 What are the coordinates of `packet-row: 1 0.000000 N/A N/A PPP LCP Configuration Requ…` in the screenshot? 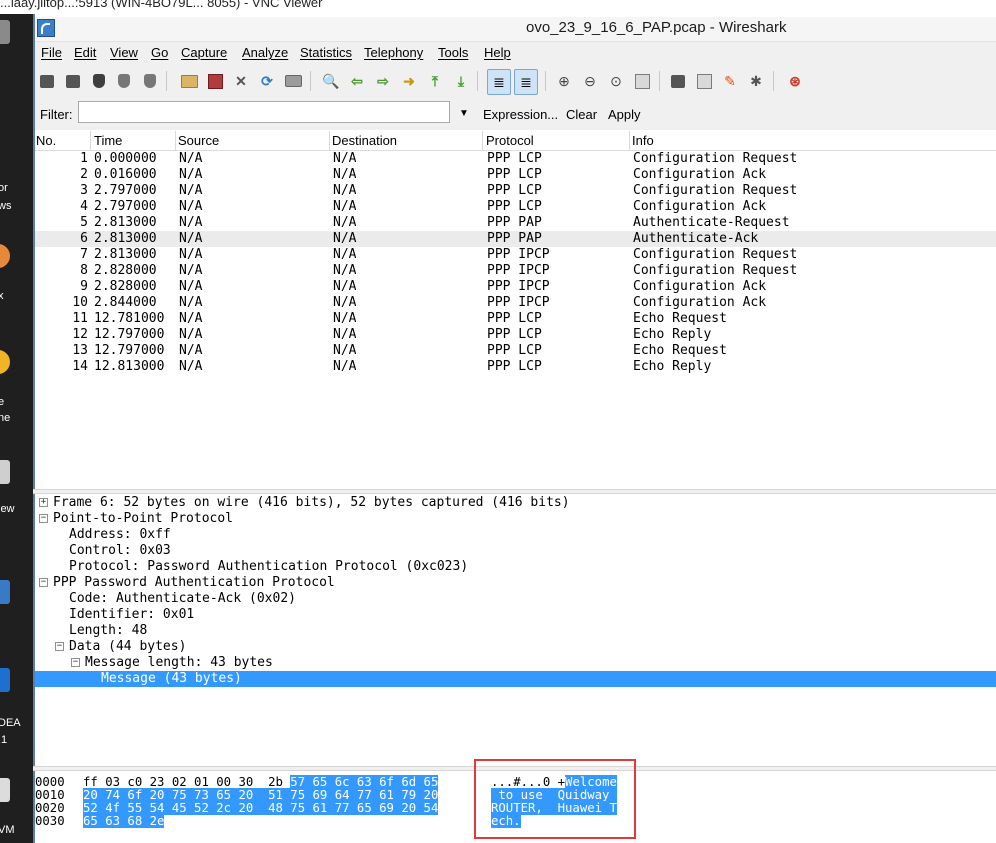 It's located at (515, 159).